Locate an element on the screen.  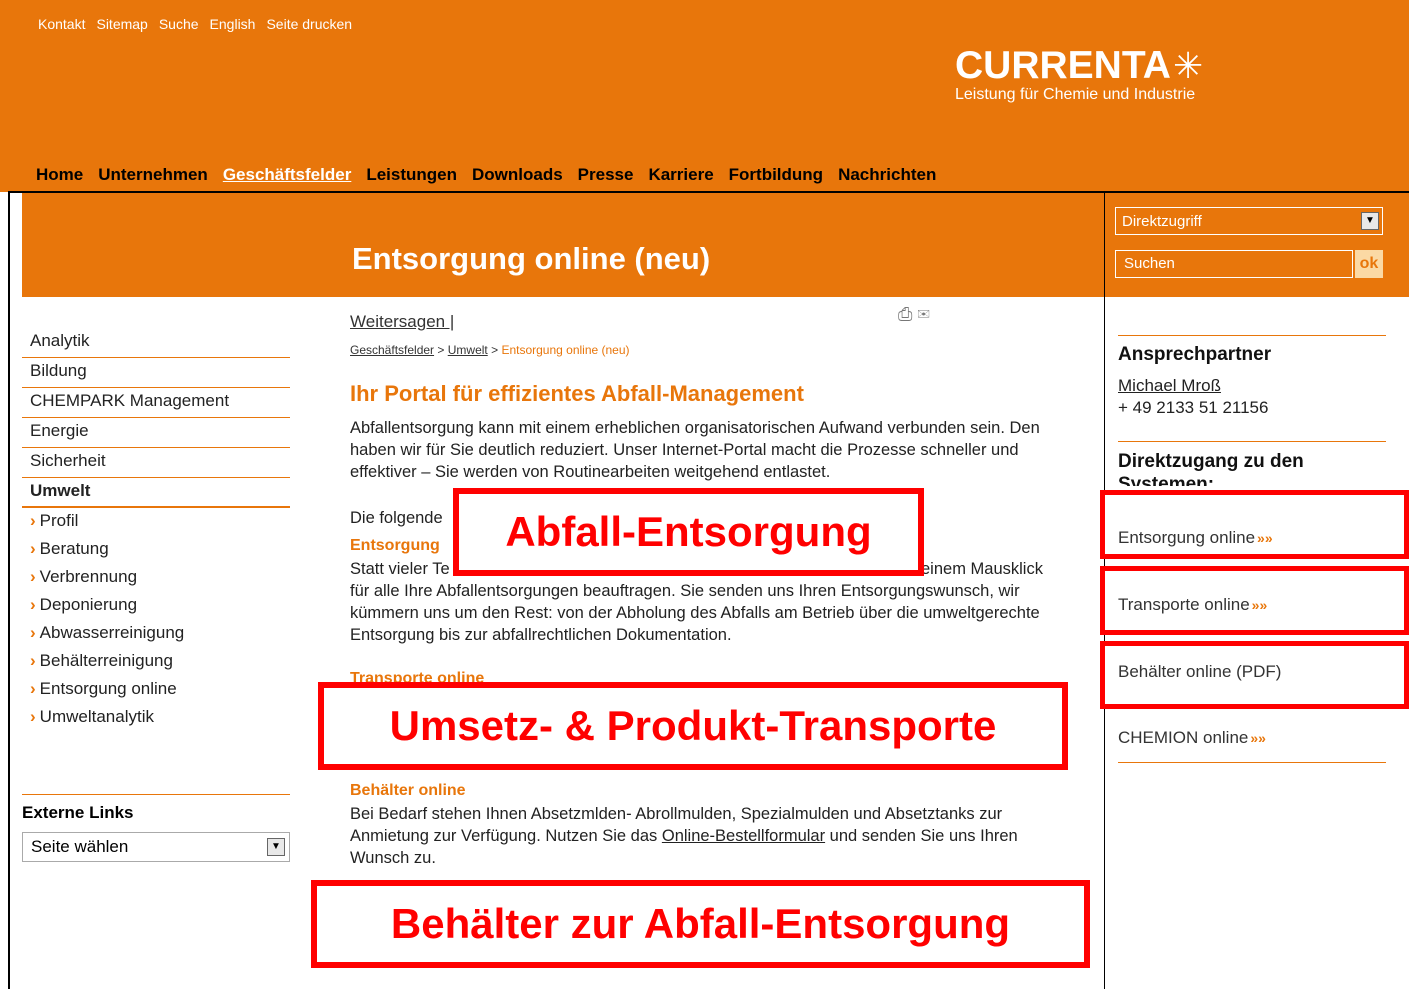
search-input: Suchen is located at coordinates (1234, 264).